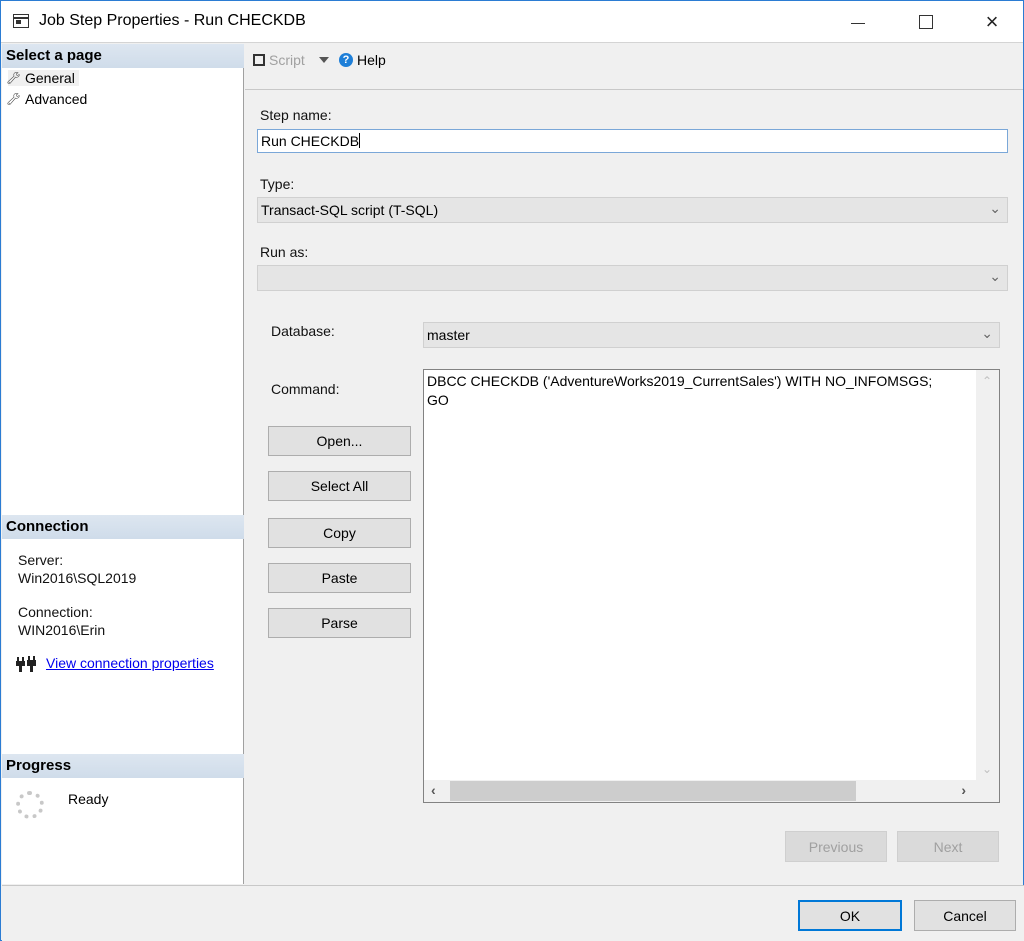 The height and width of the screenshot is (941, 1024). Describe the element at coordinates (77, 578) in the screenshot. I see `server-value: Win2016\SQL2019` at that location.